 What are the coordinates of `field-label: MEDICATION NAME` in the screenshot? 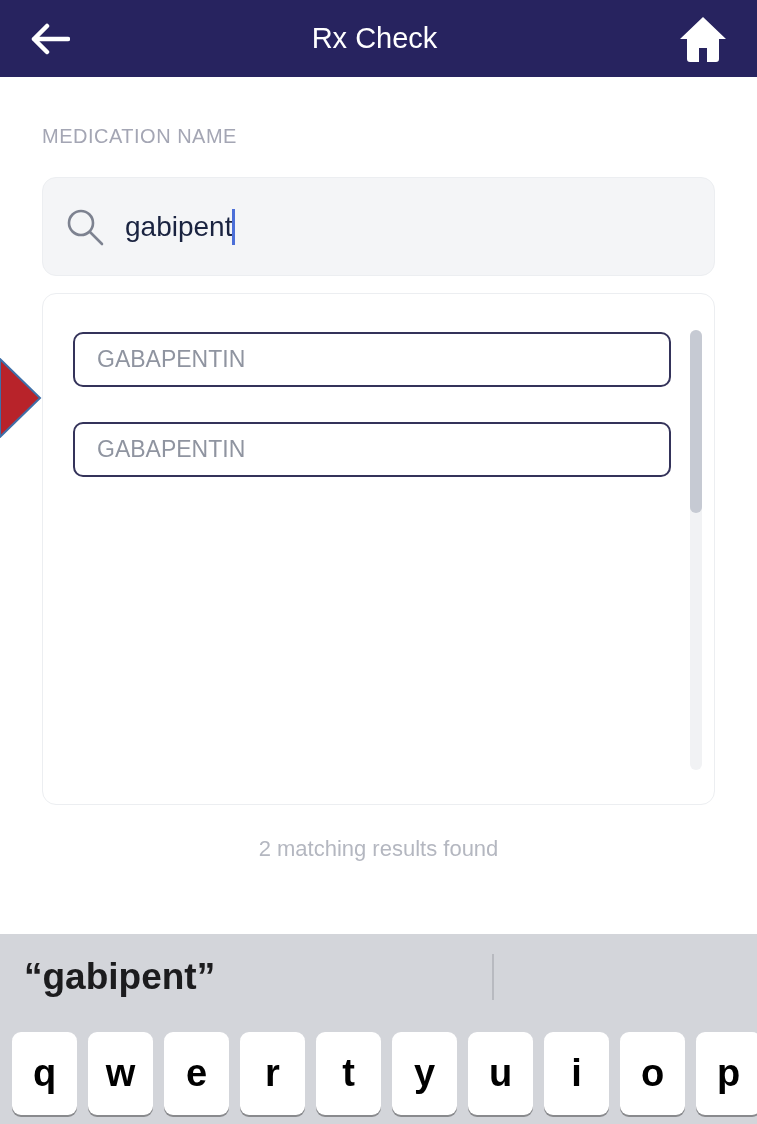 It's located at (140, 136).